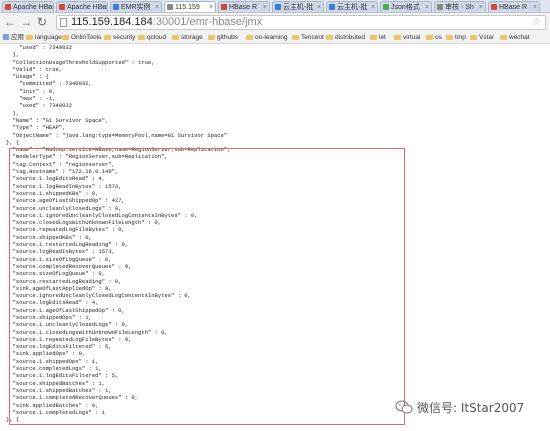  I want to click on watermark-text: 微信号: ItStar2007, so click(471, 407).